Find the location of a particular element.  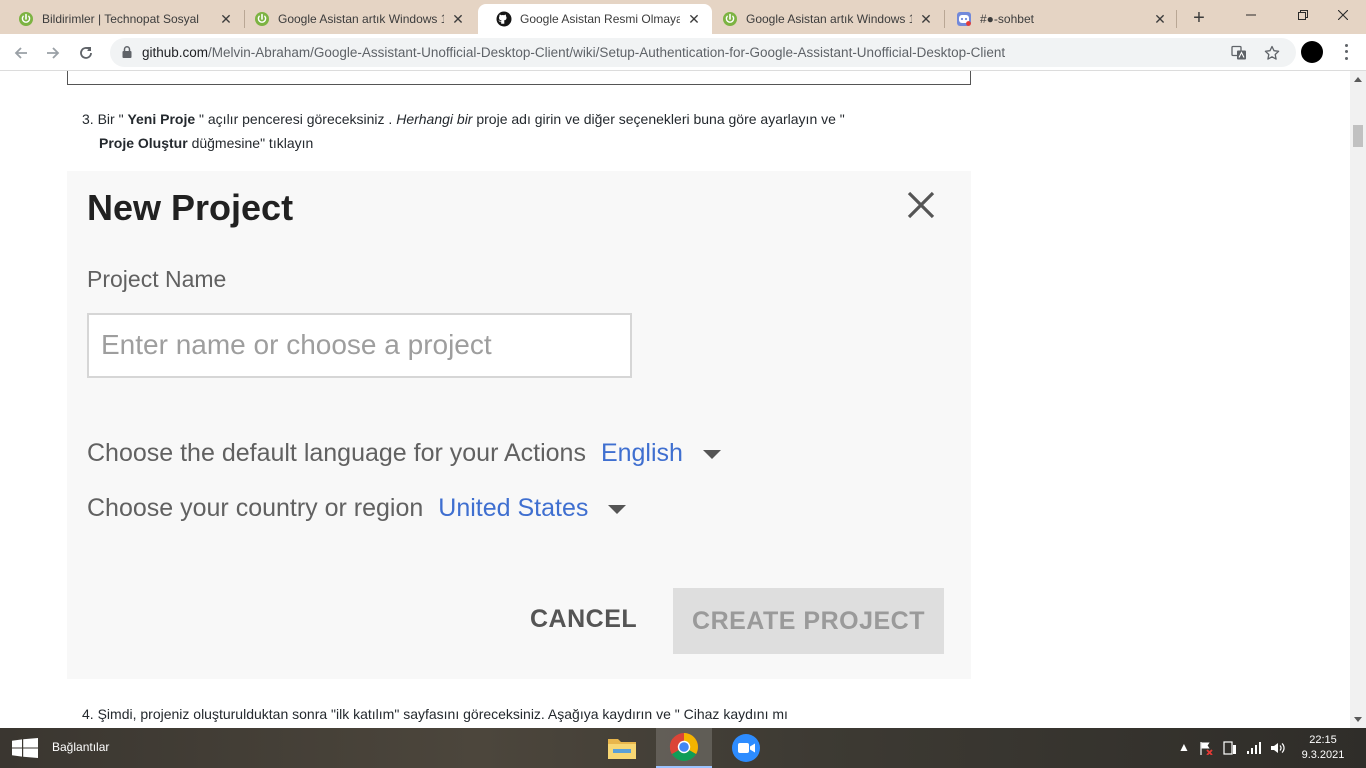

forward-button is located at coordinates (53, 53).